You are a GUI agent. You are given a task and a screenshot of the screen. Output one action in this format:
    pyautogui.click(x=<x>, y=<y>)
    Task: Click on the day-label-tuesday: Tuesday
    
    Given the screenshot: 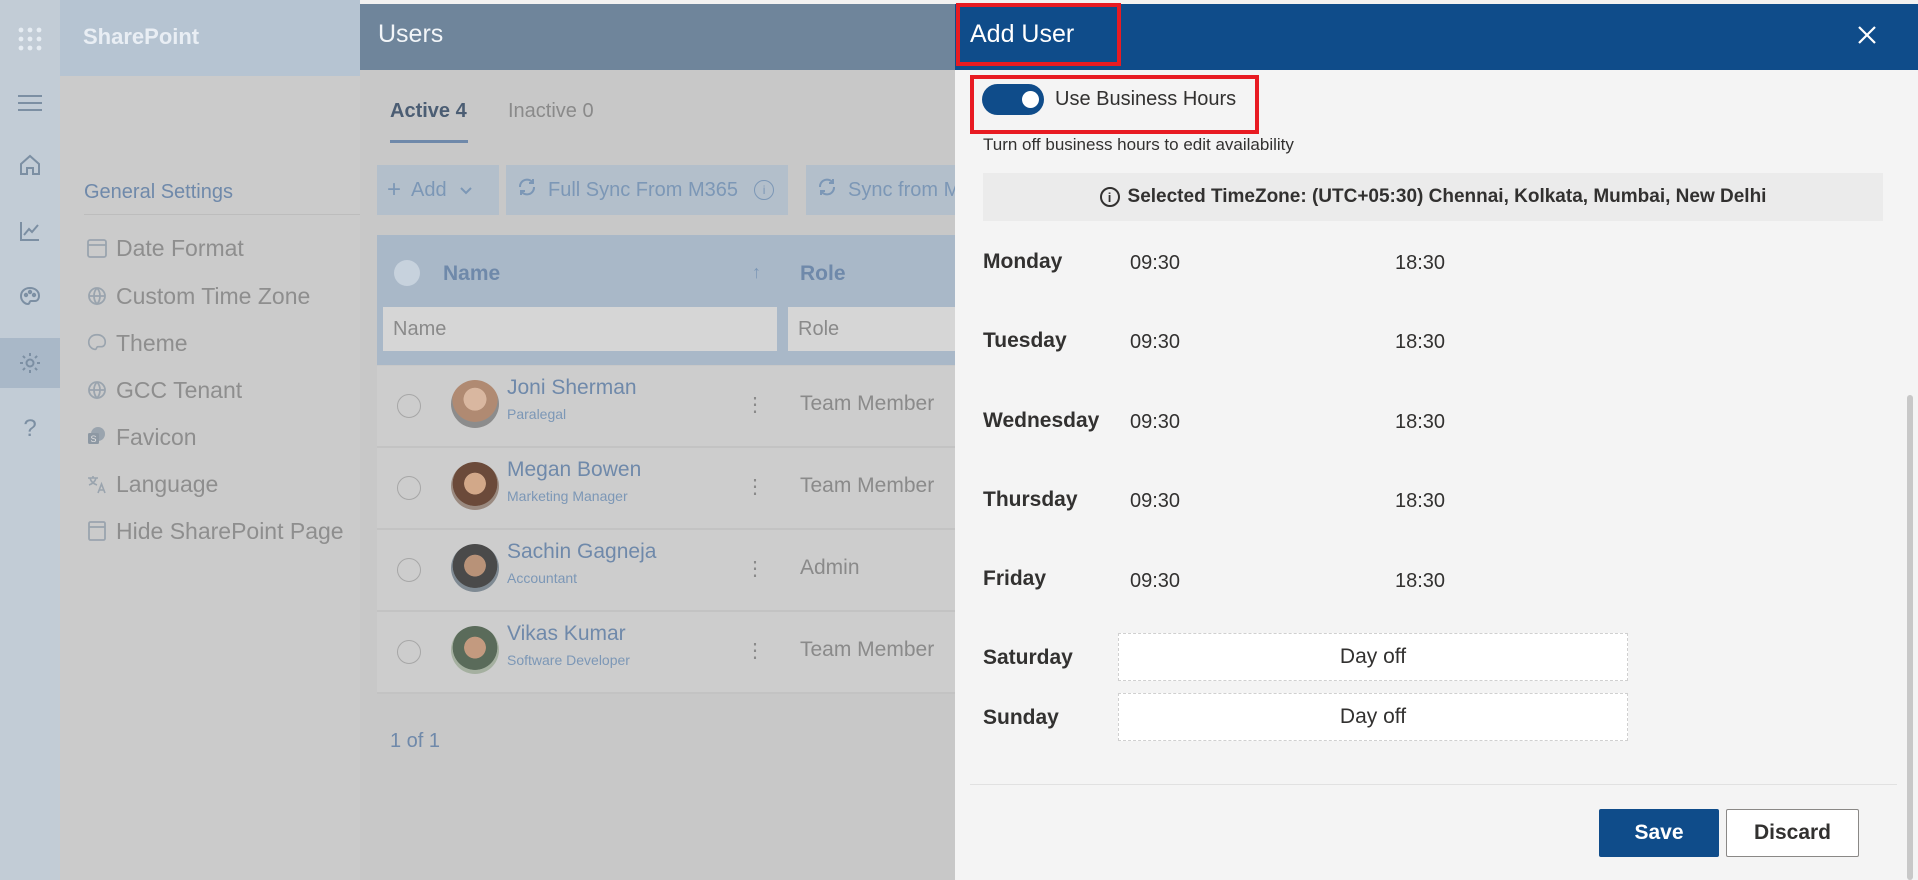 What is the action you would take?
    pyautogui.click(x=1025, y=340)
    